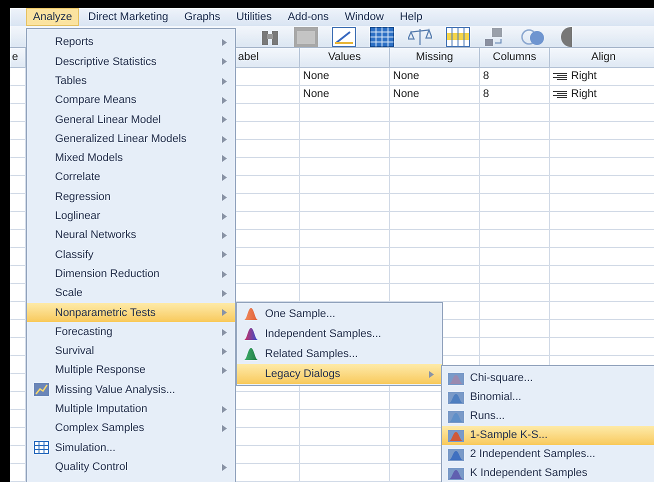 This screenshot has width=654, height=482. Describe the element at coordinates (131, 216) in the screenshot. I see `menu-item: Loglinear` at that location.